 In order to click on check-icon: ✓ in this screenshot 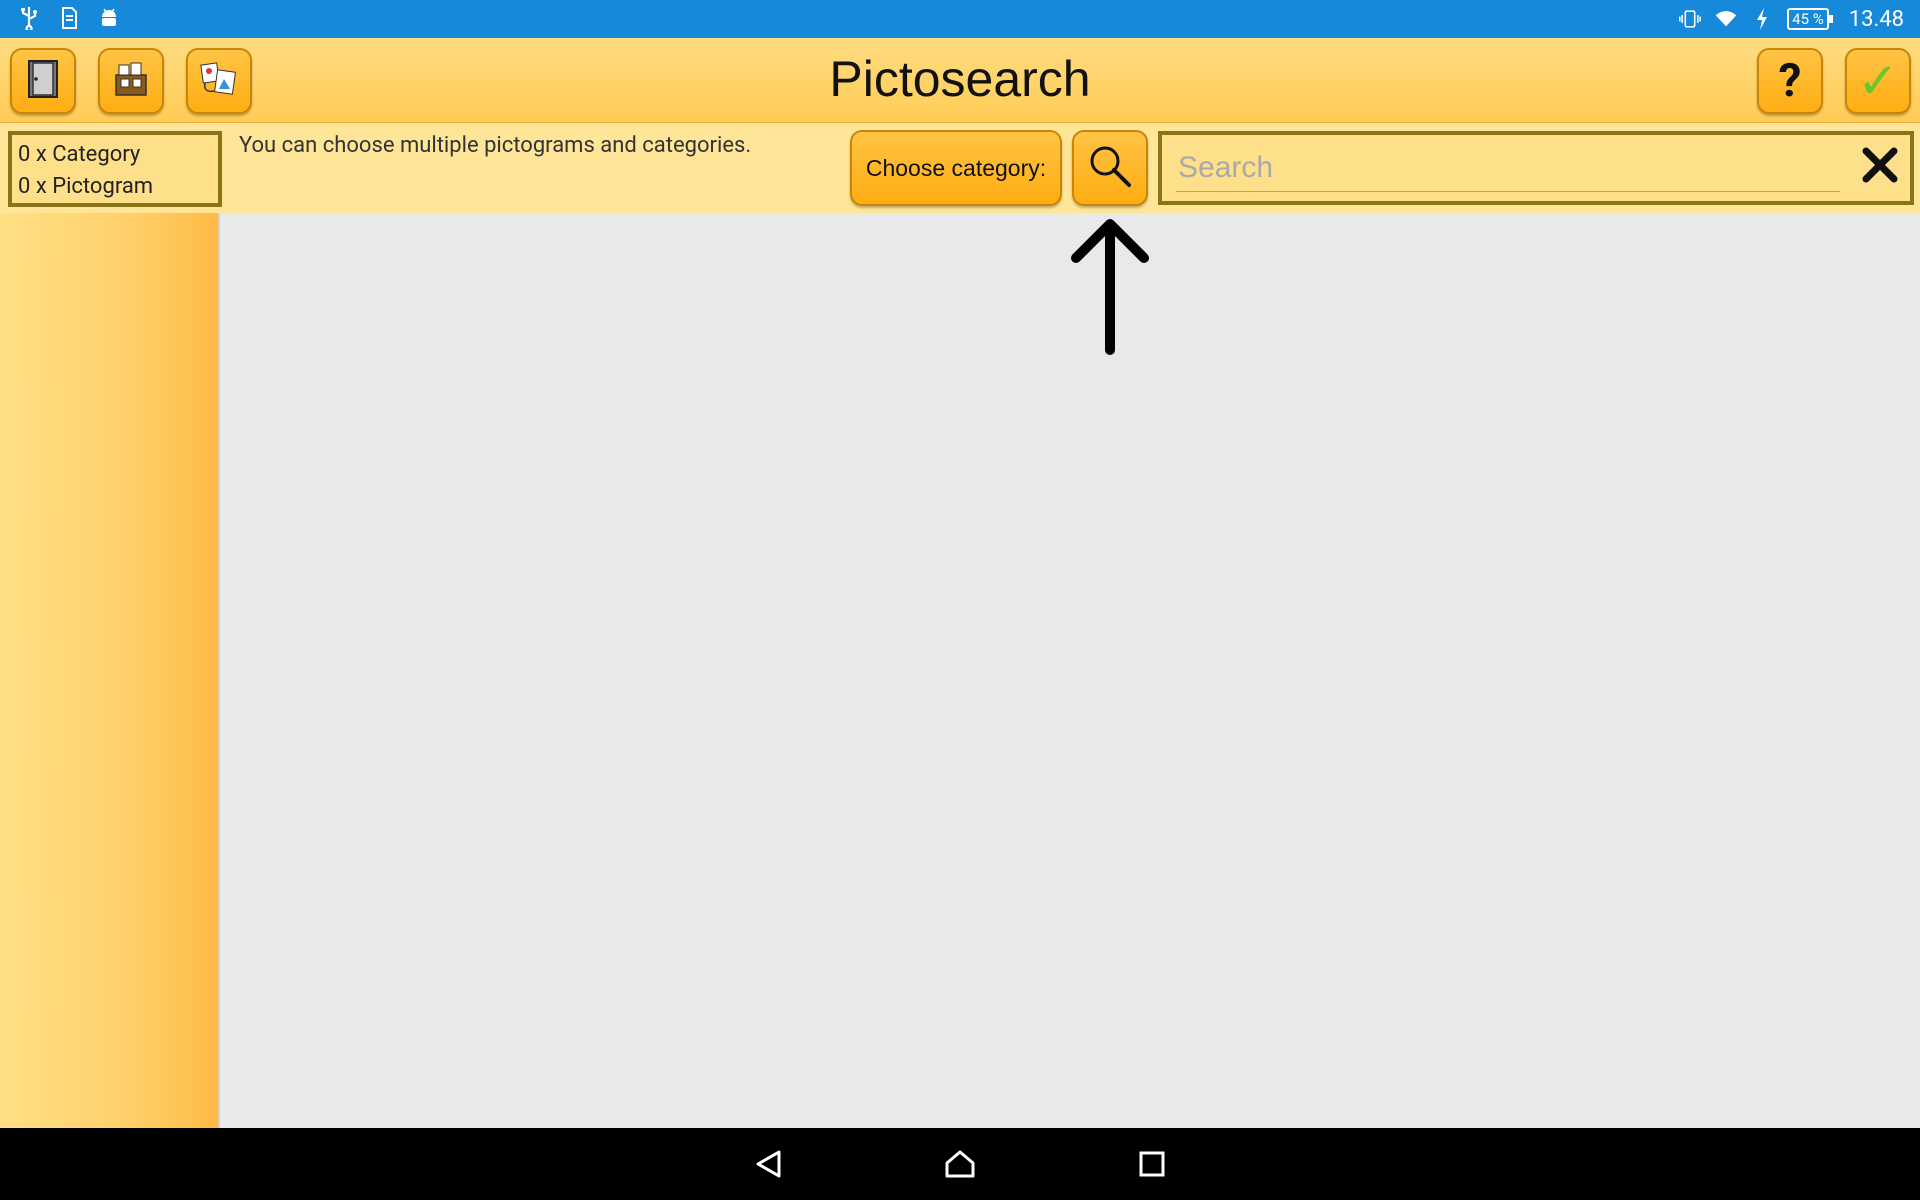, I will do `click(1878, 81)`.